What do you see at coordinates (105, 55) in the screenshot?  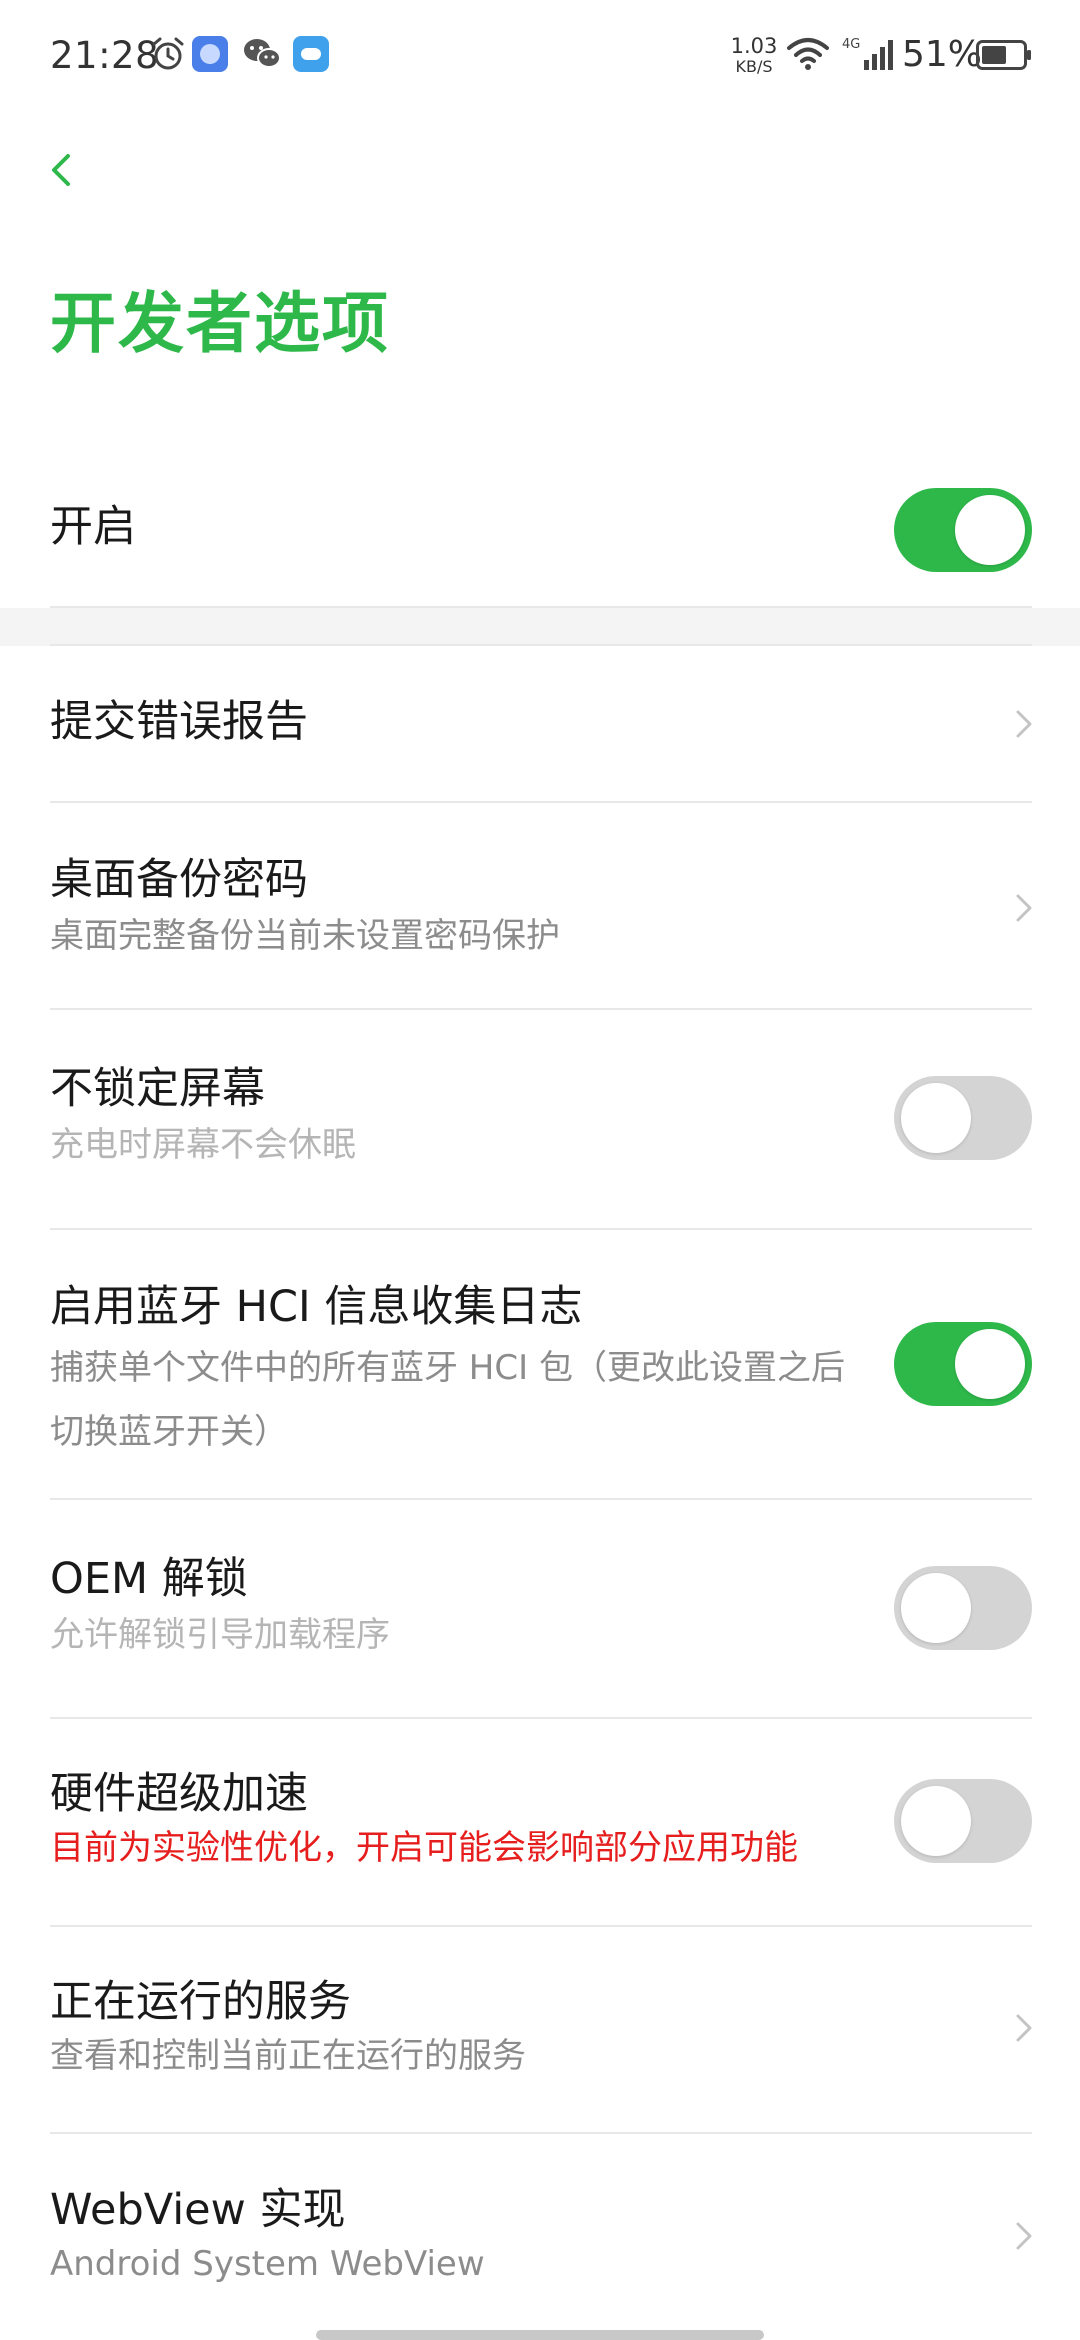 I see `status-time: 21:28` at bounding box center [105, 55].